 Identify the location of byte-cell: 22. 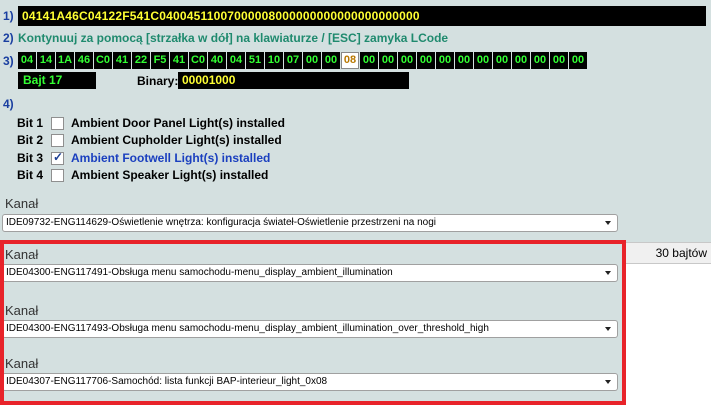
(141, 60).